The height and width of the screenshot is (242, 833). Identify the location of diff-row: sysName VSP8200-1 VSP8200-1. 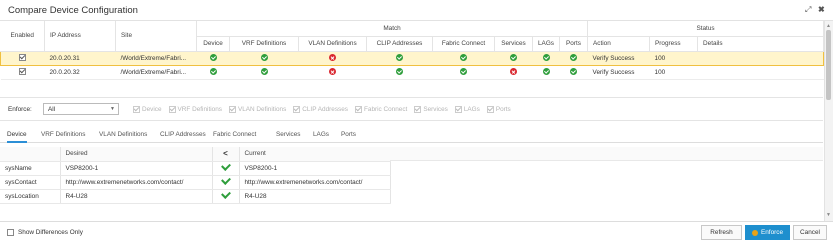
(195, 168).